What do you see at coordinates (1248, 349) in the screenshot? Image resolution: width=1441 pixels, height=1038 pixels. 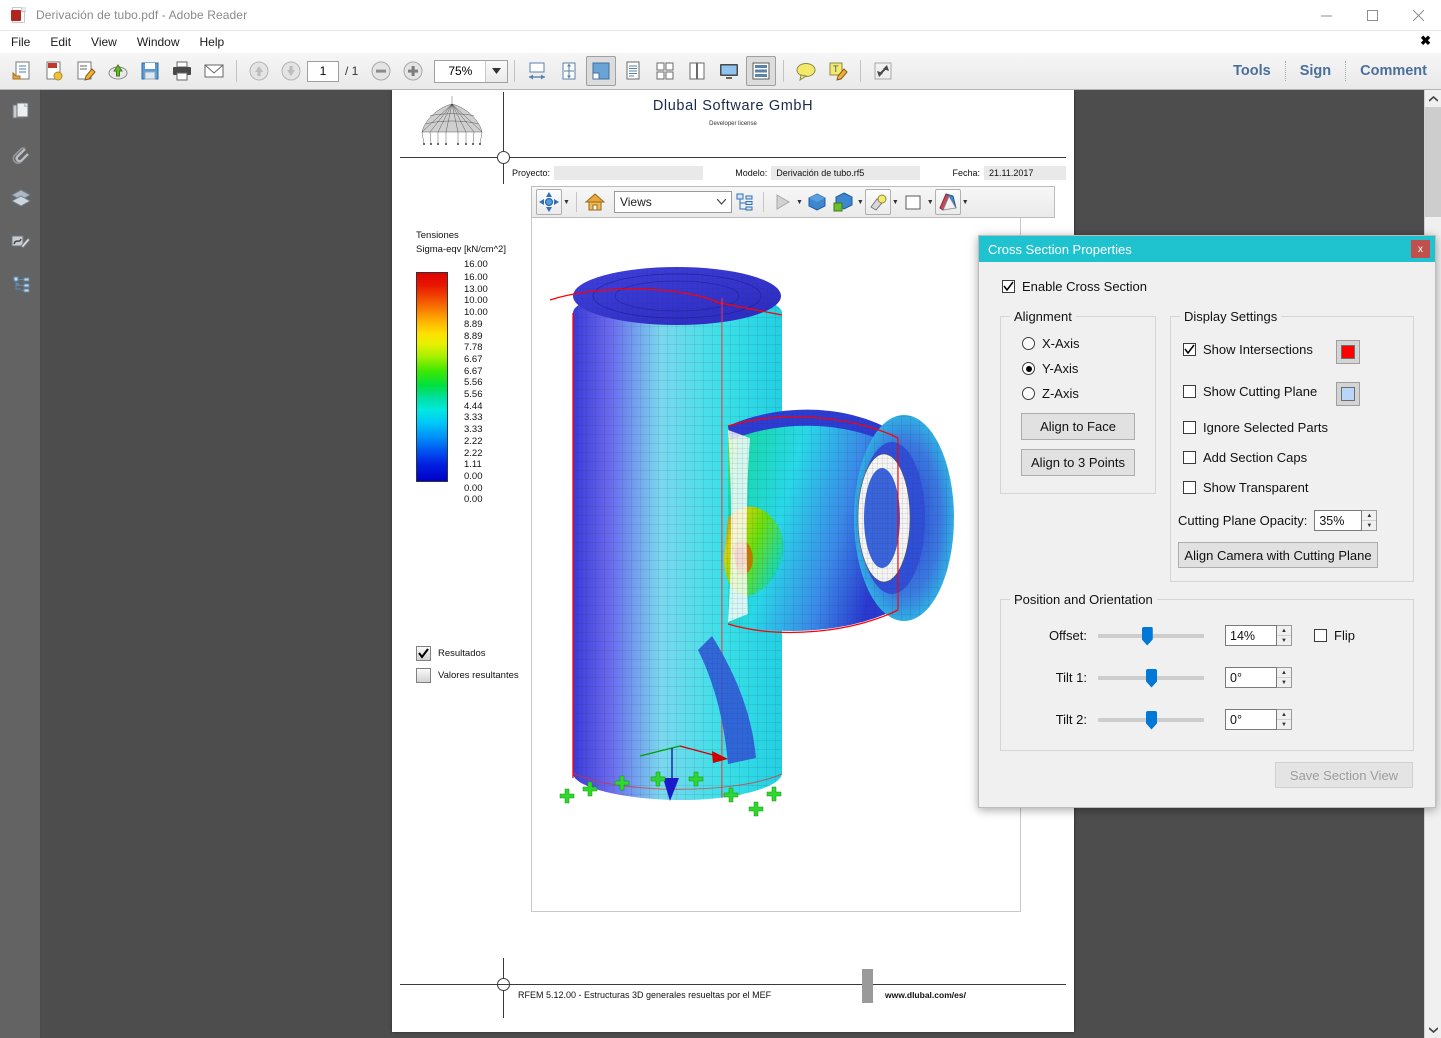 I see `show-intersections-row: Show Intersections` at bounding box center [1248, 349].